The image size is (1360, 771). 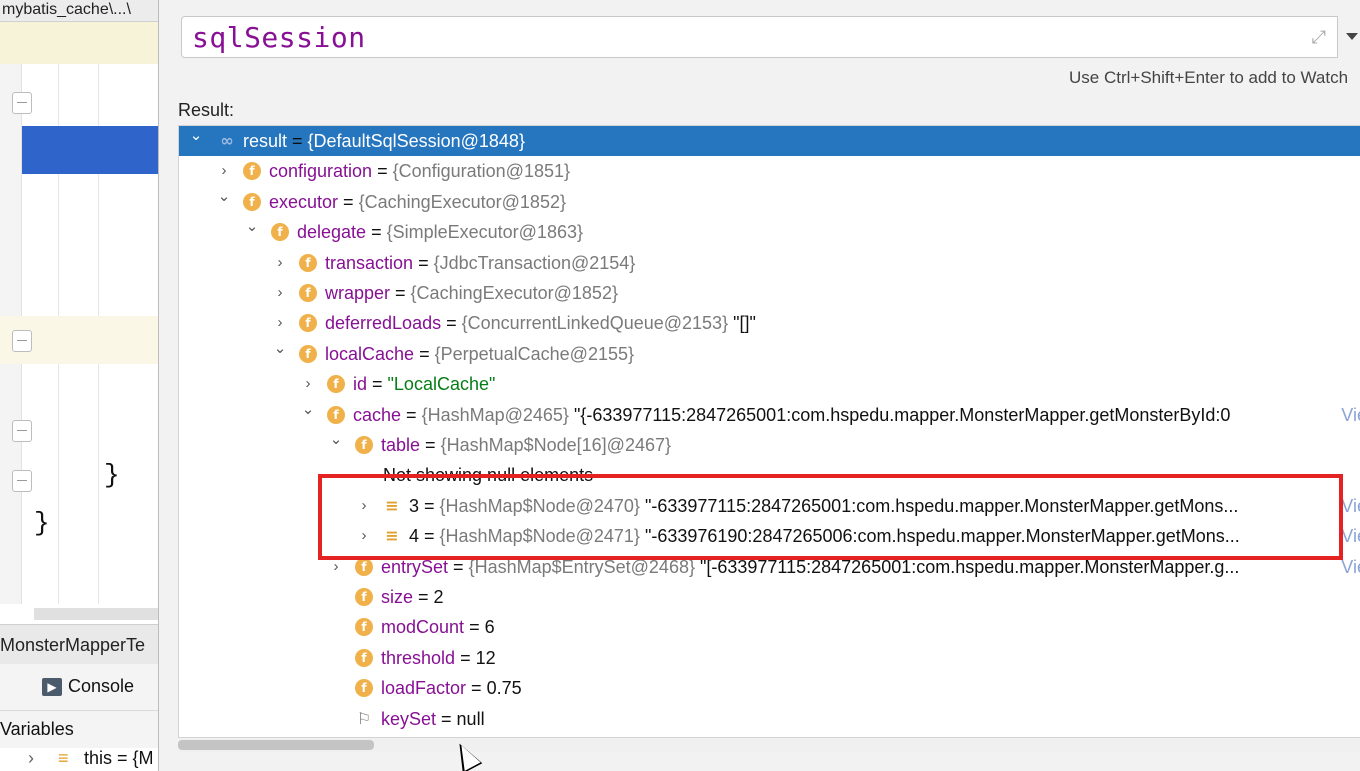 What do you see at coordinates (440, 232) in the screenshot?
I see `tree-row-text: delegate = {SimpleExecutor@1863}` at bounding box center [440, 232].